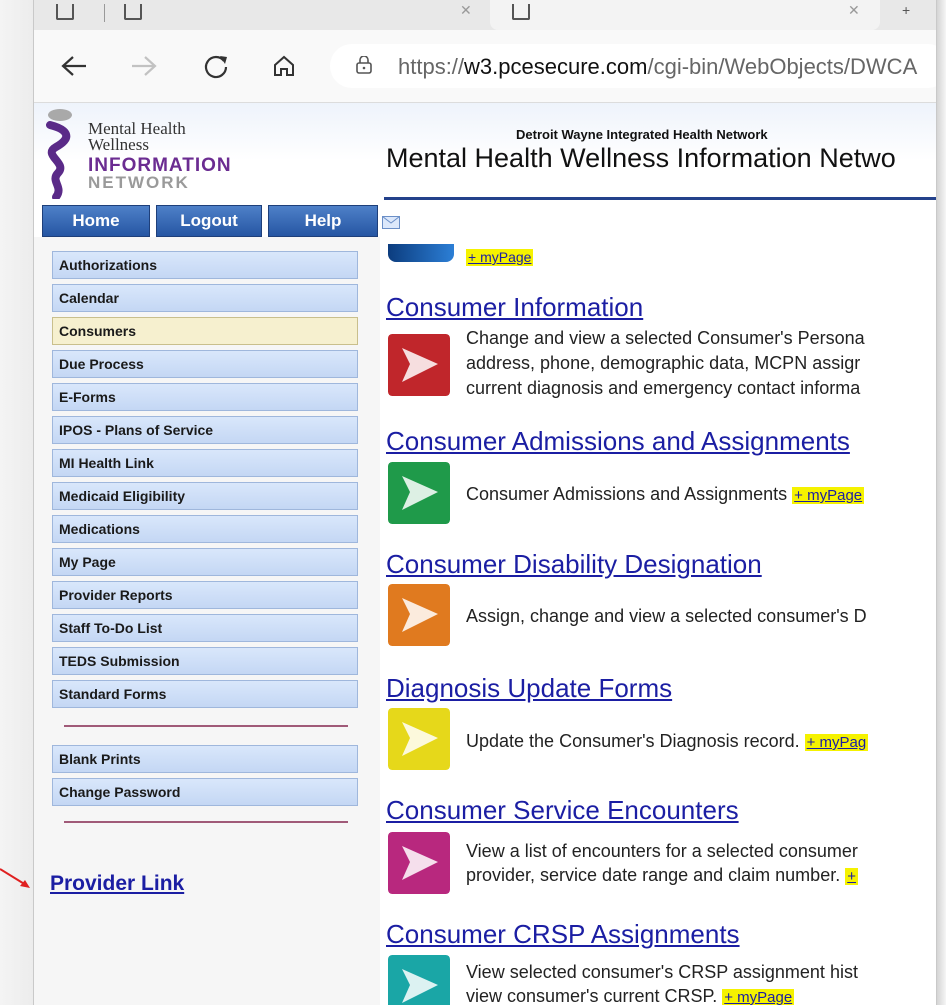  Describe the element at coordinates (419, 615) in the screenshot. I see `consumer-disability-icon` at that location.